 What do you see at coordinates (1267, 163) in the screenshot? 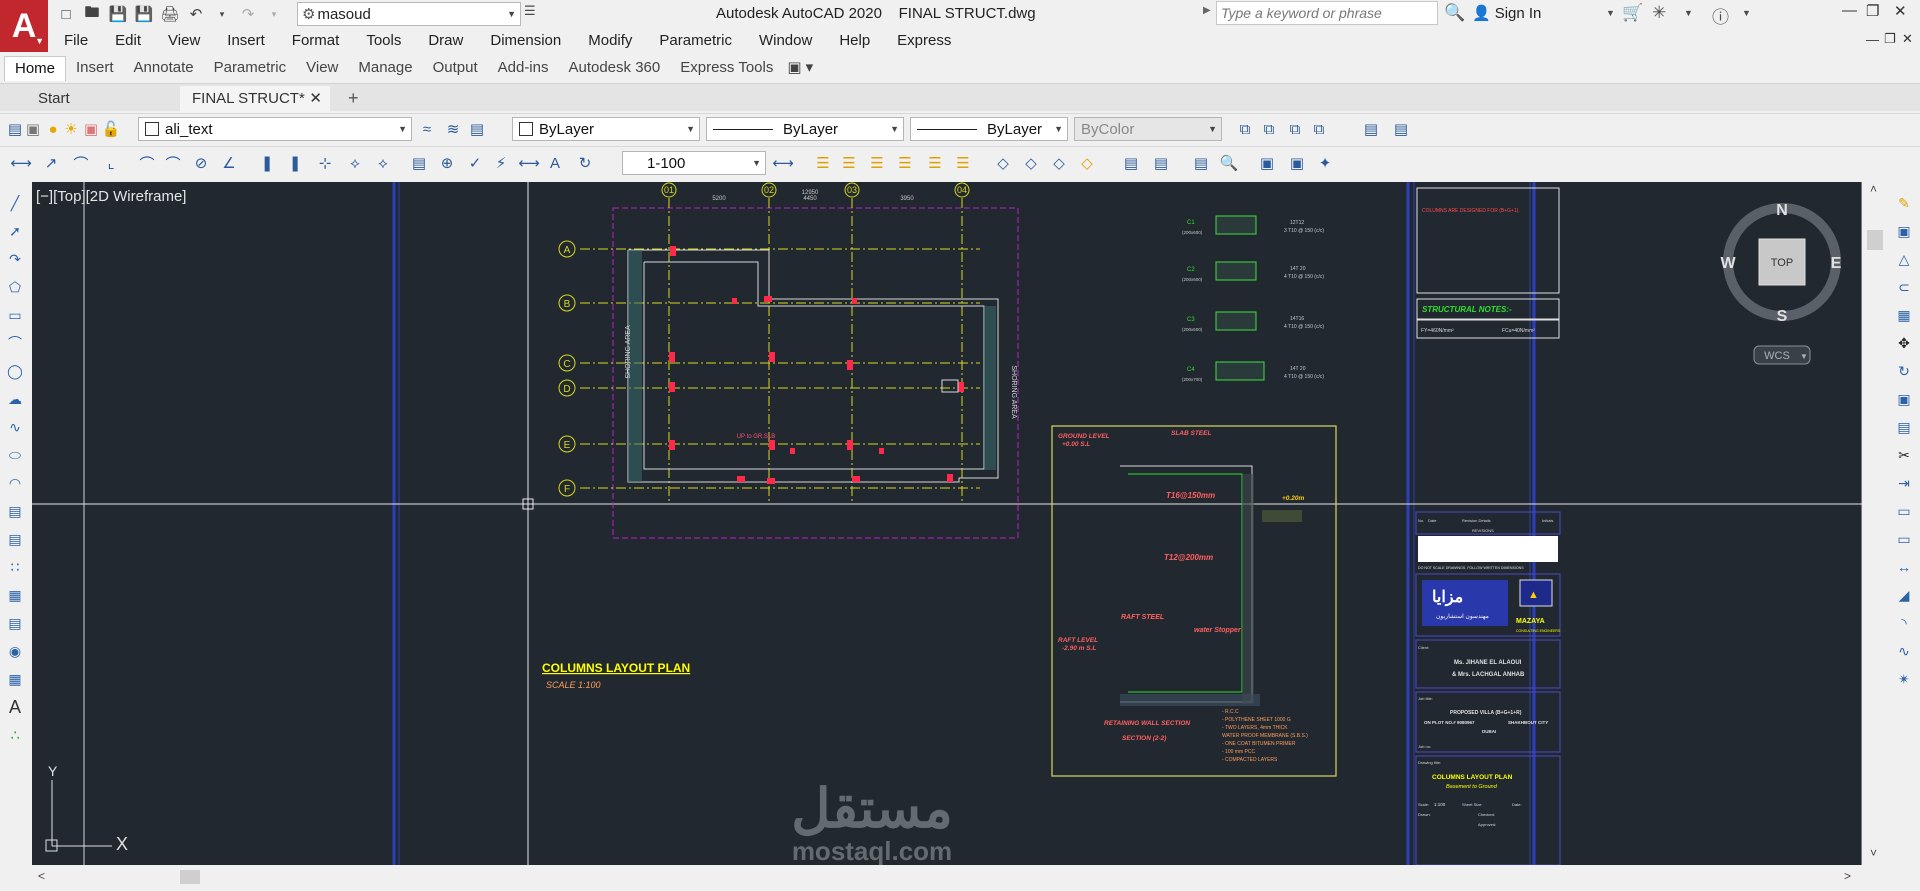
I see `group-icon: ▣` at bounding box center [1267, 163].